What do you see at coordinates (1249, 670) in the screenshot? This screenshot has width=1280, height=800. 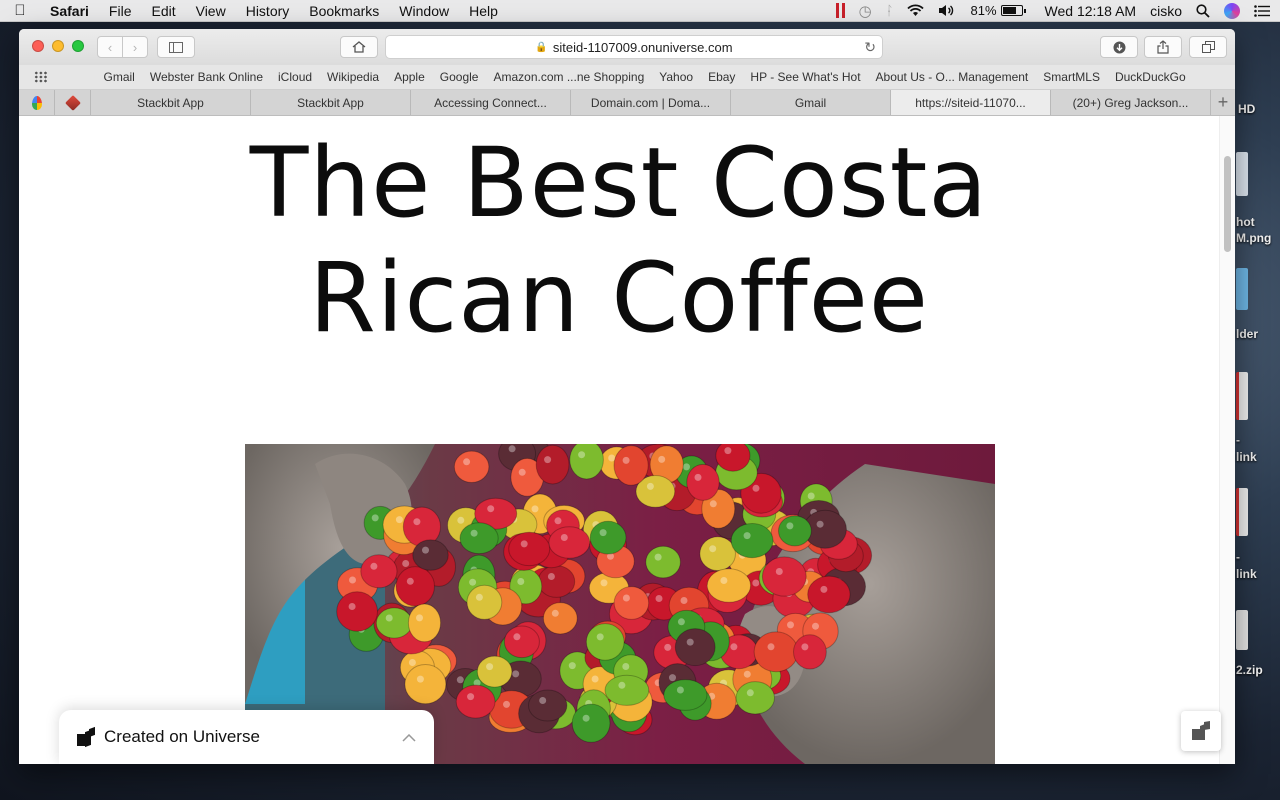 I see `desktop-label-zip: 2.zip` at bounding box center [1249, 670].